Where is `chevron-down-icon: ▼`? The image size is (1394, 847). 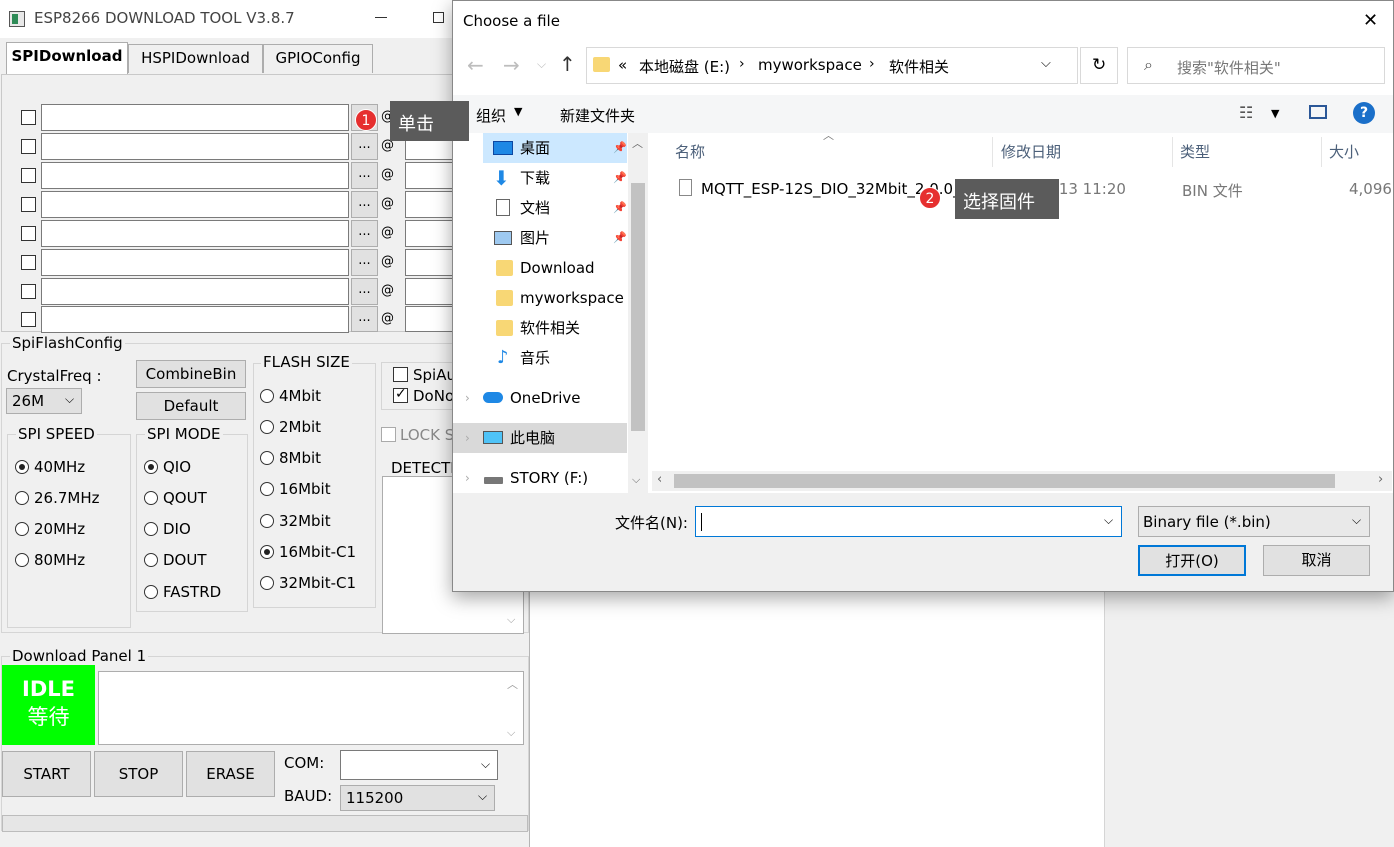 chevron-down-icon: ▼ is located at coordinates (1275, 113).